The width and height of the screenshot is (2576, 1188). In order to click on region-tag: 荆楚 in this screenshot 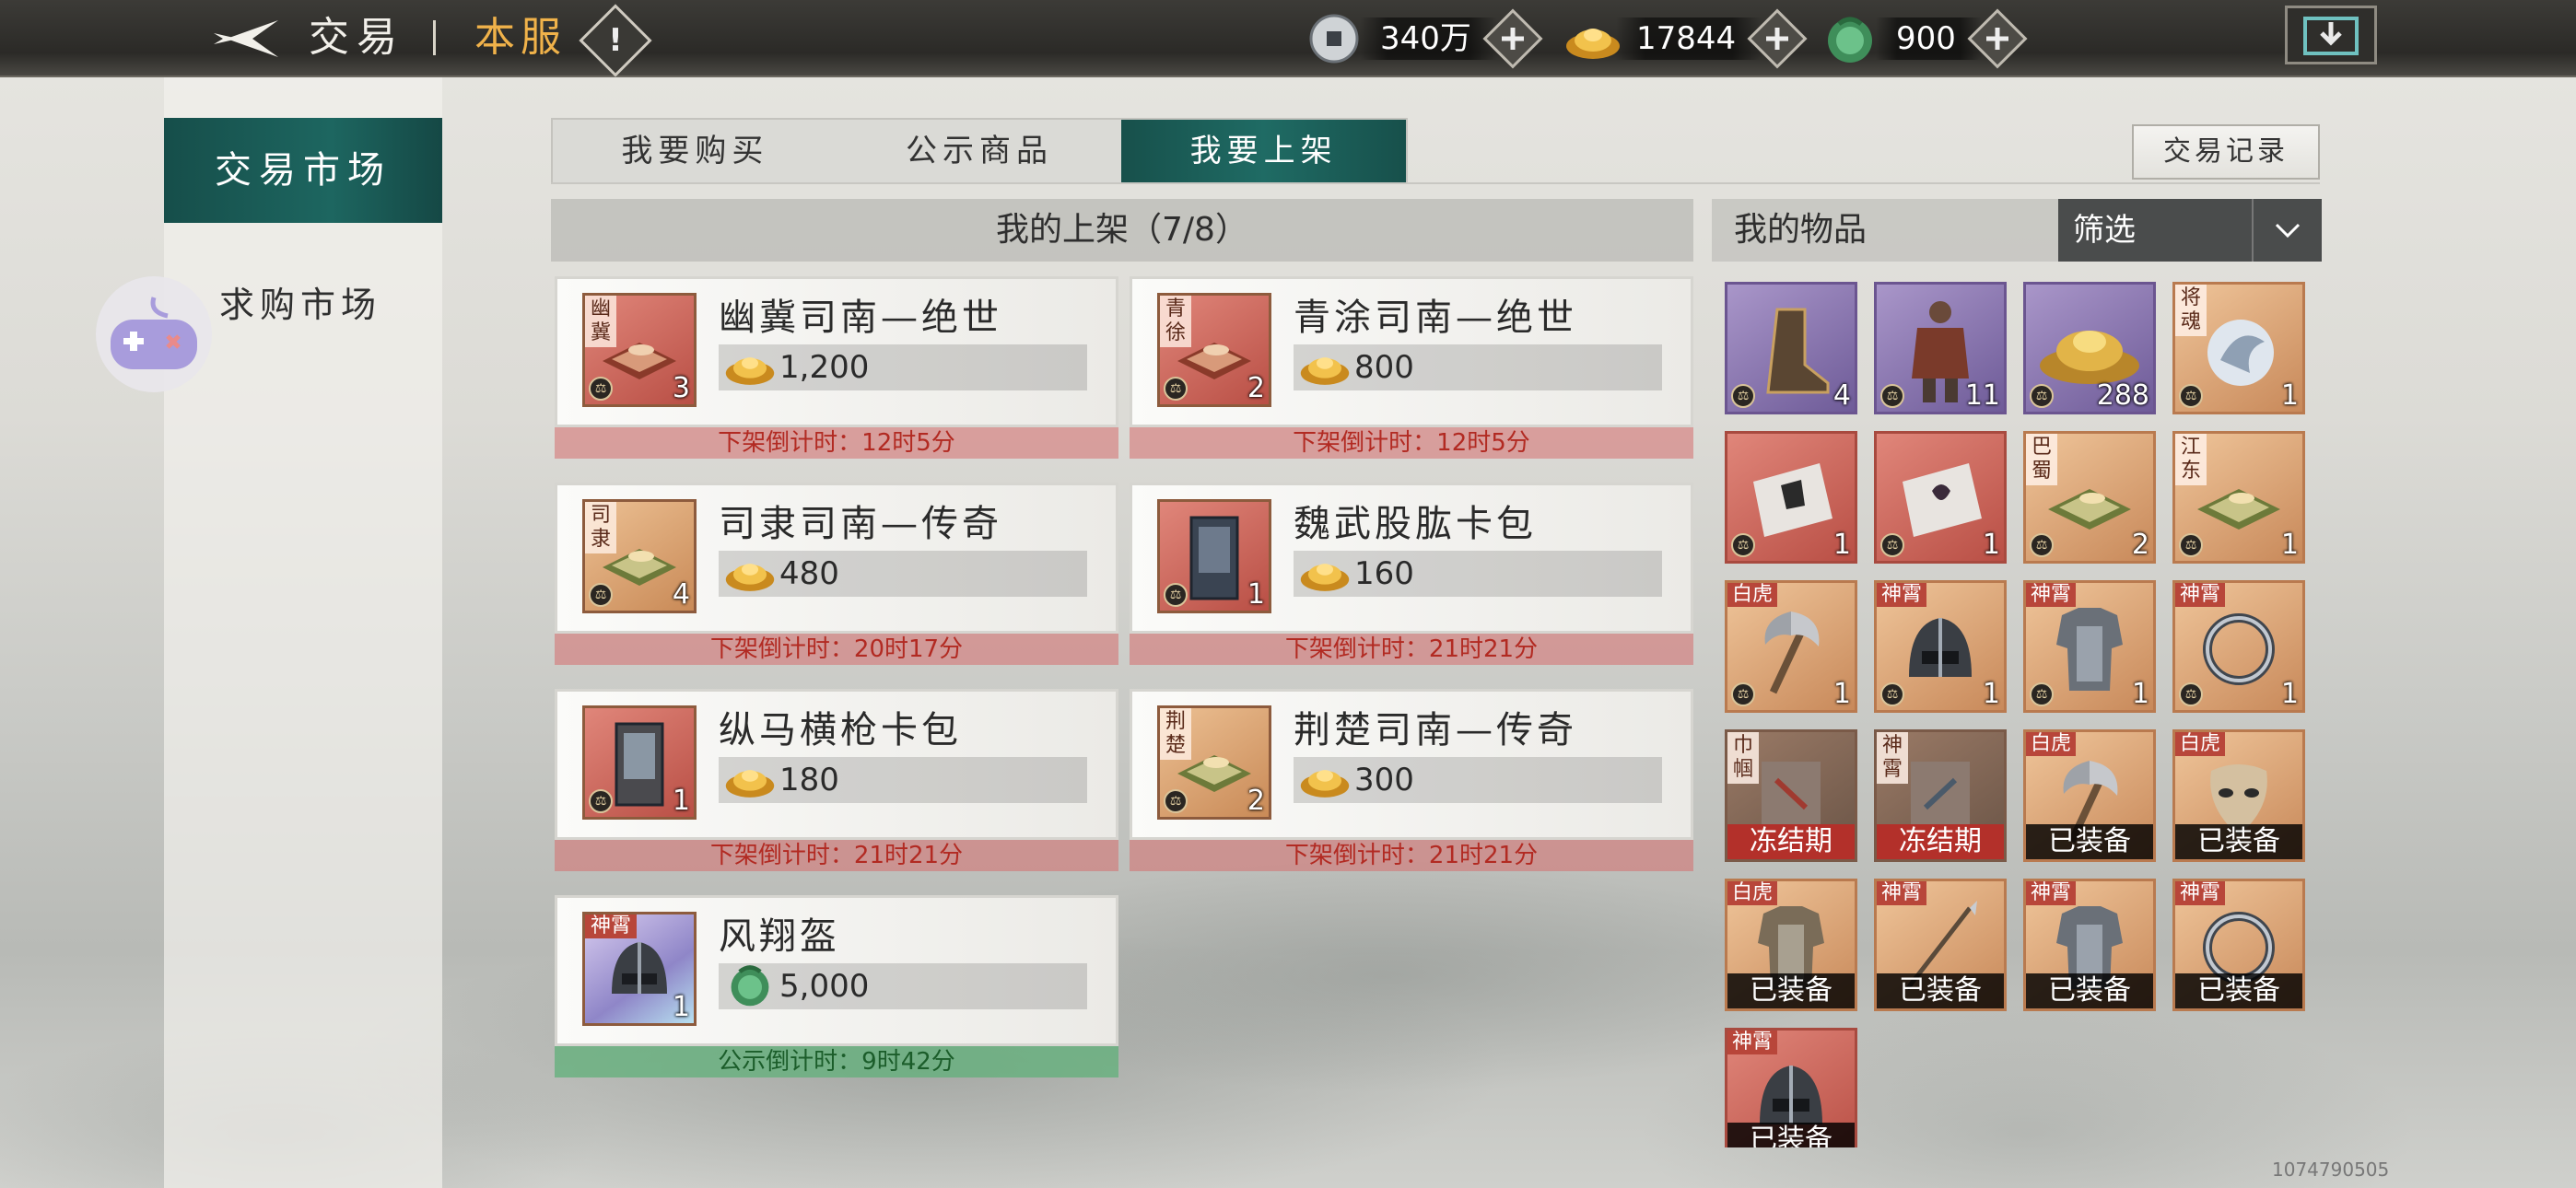, I will do `click(1175, 734)`.